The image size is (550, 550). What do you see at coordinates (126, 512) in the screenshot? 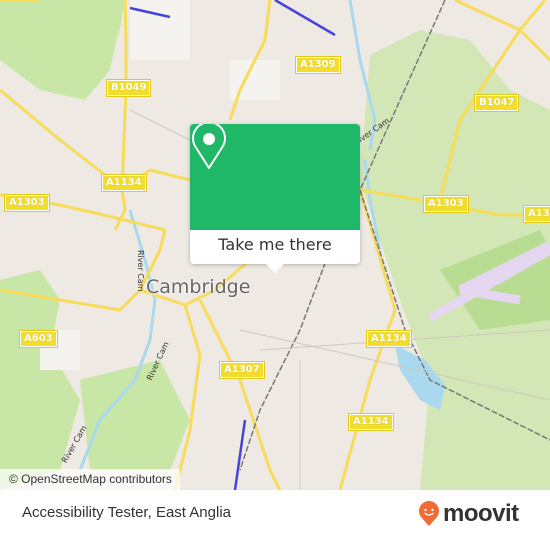
I see `location-title: Accessibility Tester, East Anglia` at bounding box center [126, 512].